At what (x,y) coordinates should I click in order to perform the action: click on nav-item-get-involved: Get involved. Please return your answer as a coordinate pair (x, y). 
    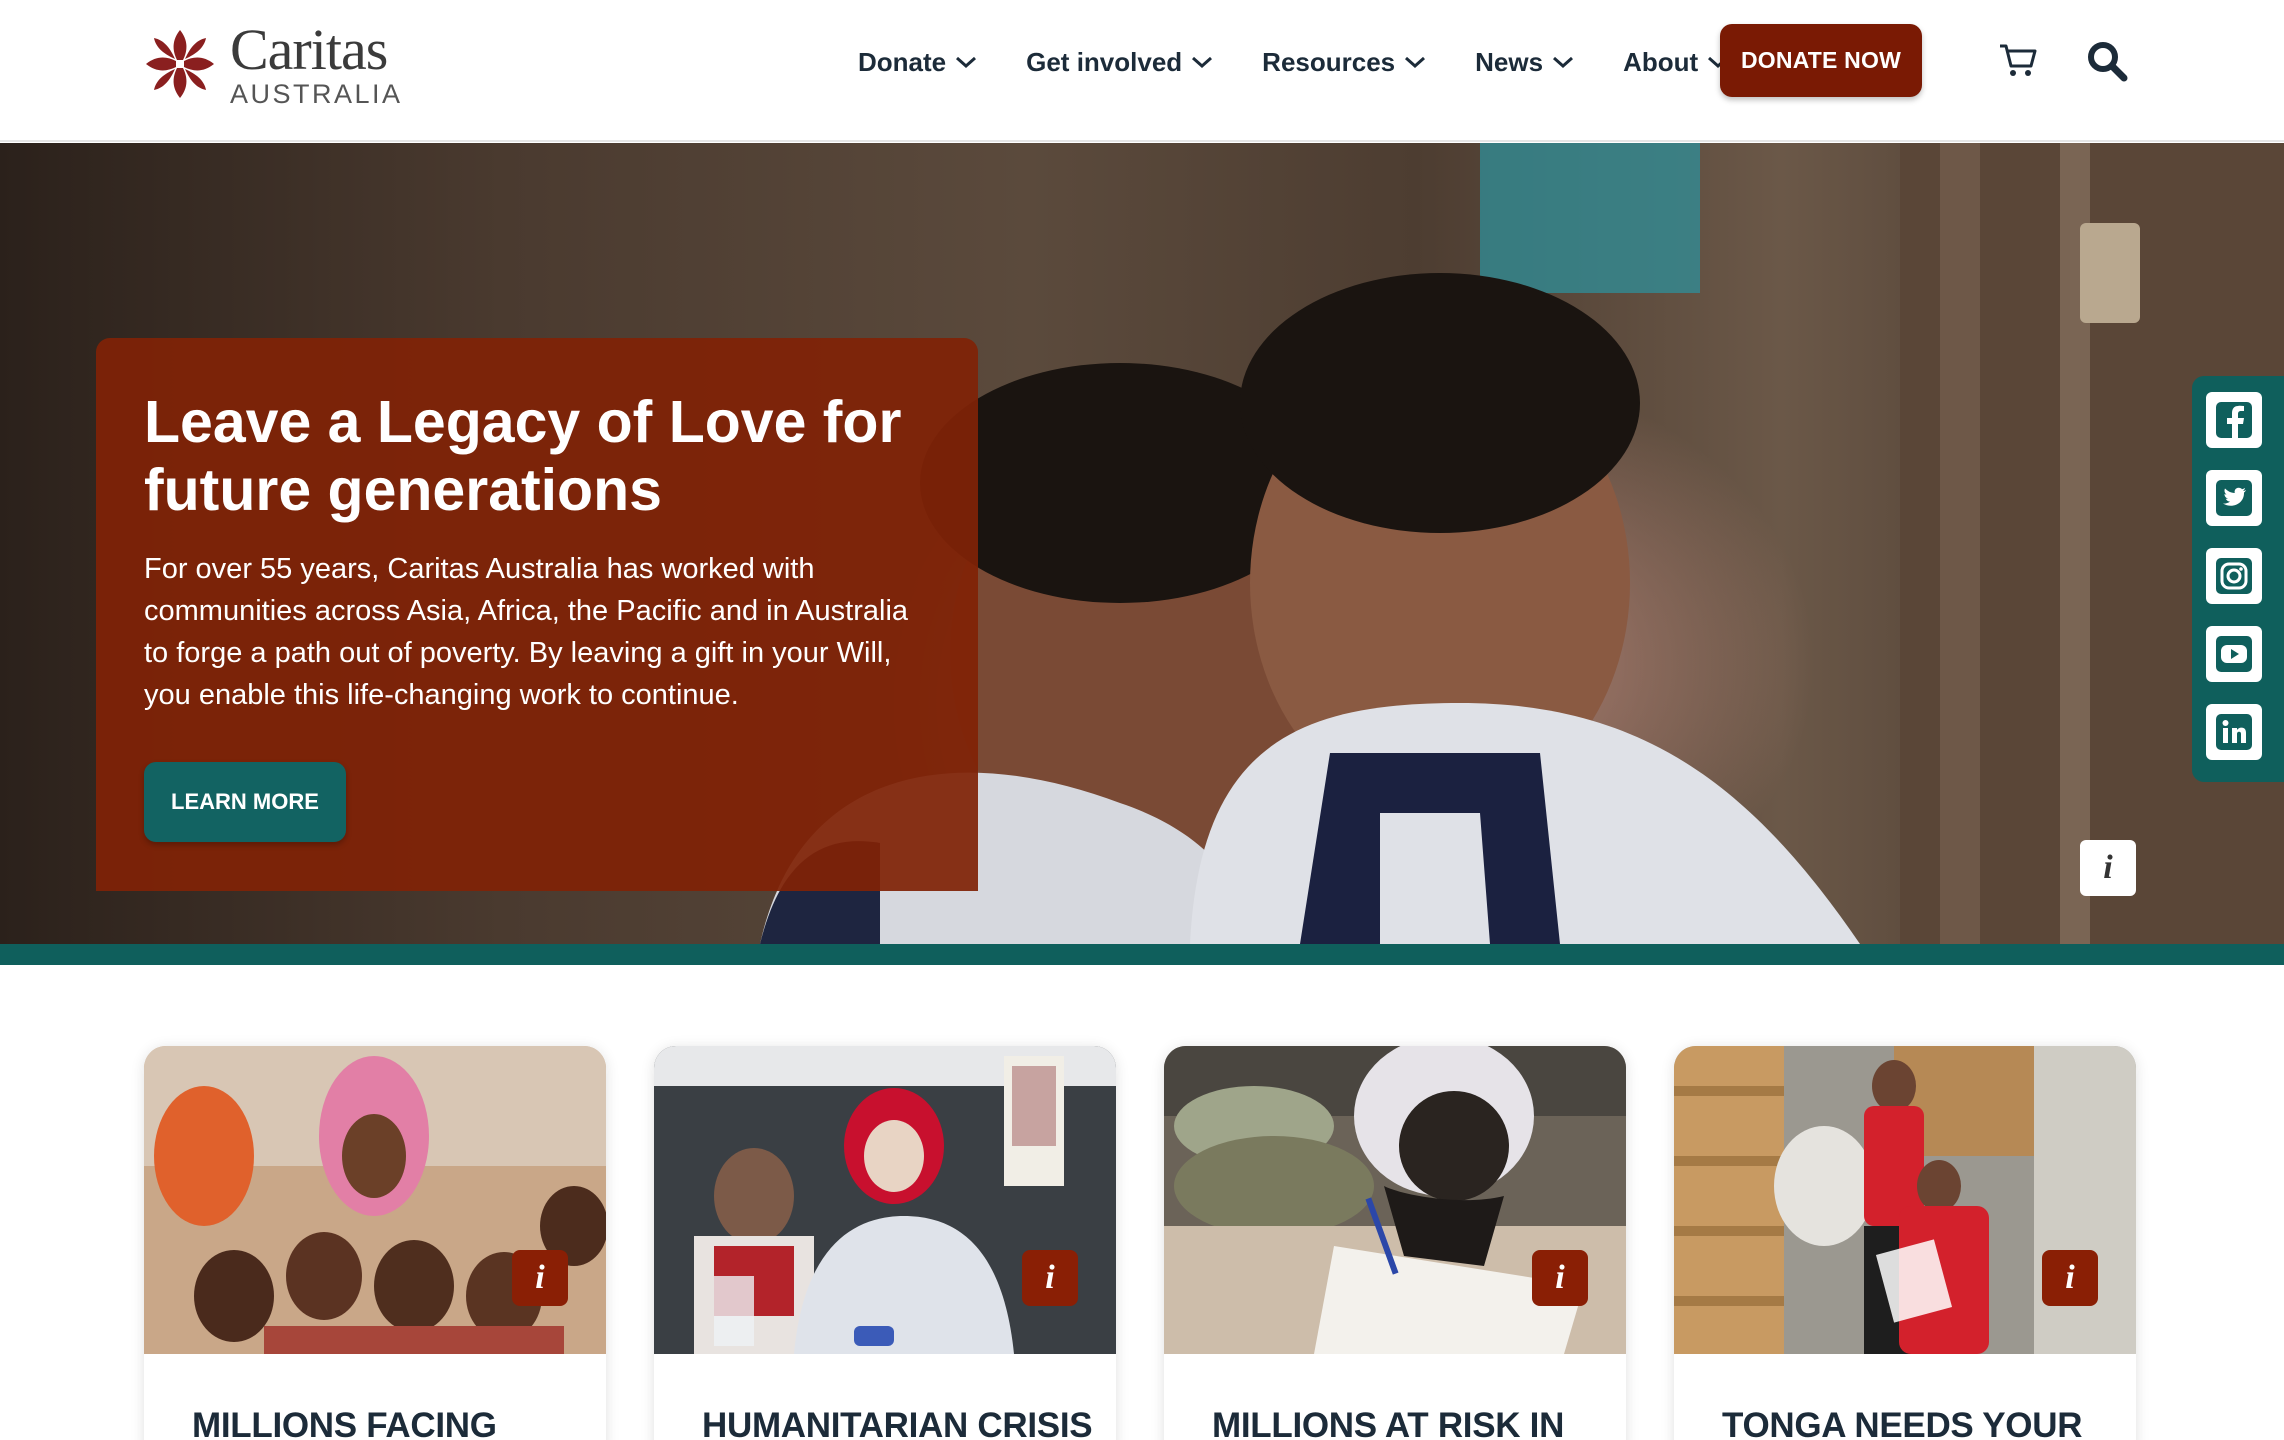
    Looking at the image, I should click on (1119, 62).